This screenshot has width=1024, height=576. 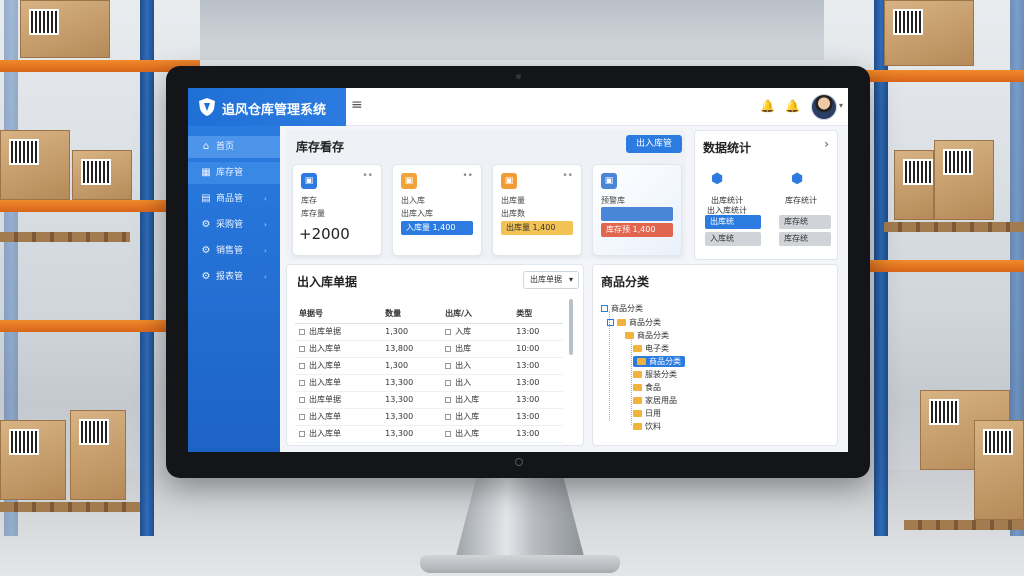 What do you see at coordinates (792, 106) in the screenshot?
I see `alert-bell-icon: 🔔` at bounding box center [792, 106].